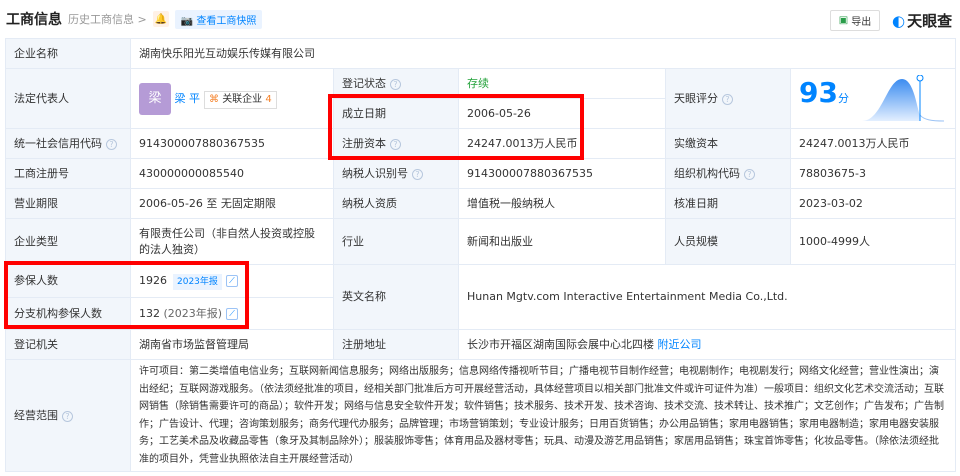 Image resolution: width=960 pixels, height=476 pixels. What do you see at coordinates (728, 241) in the screenshot?
I see `label: 人员规模` at bounding box center [728, 241].